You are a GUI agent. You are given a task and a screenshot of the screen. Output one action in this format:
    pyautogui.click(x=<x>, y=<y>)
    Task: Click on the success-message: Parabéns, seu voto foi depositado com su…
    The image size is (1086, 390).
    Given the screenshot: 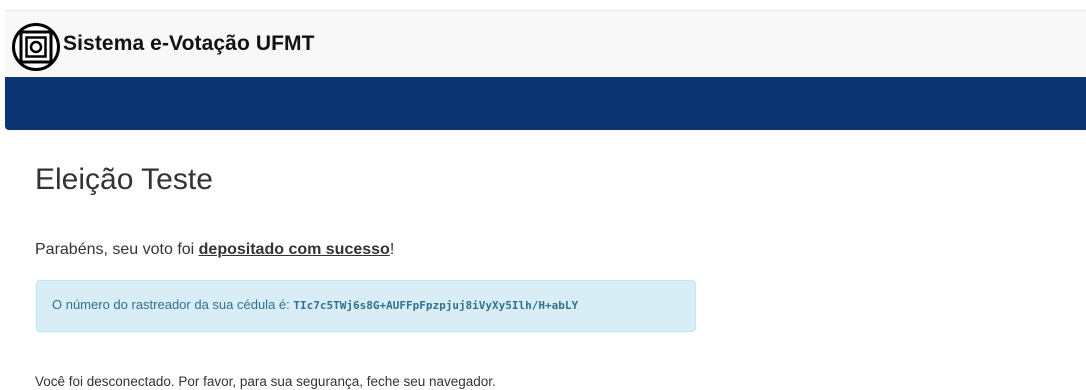 What is the action you would take?
    pyautogui.click(x=214, y=250)
    